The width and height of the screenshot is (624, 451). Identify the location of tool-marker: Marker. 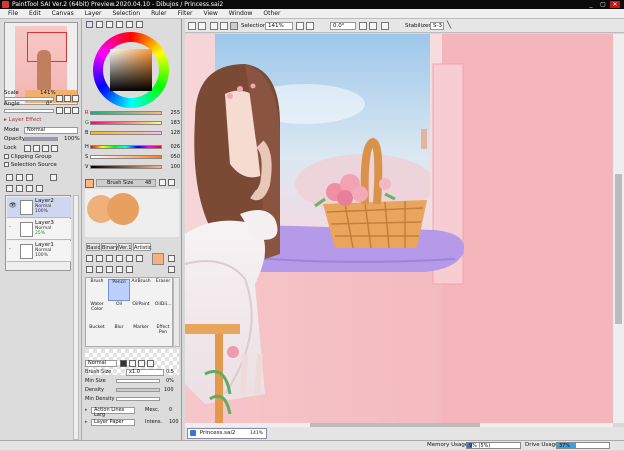
(141, 336).